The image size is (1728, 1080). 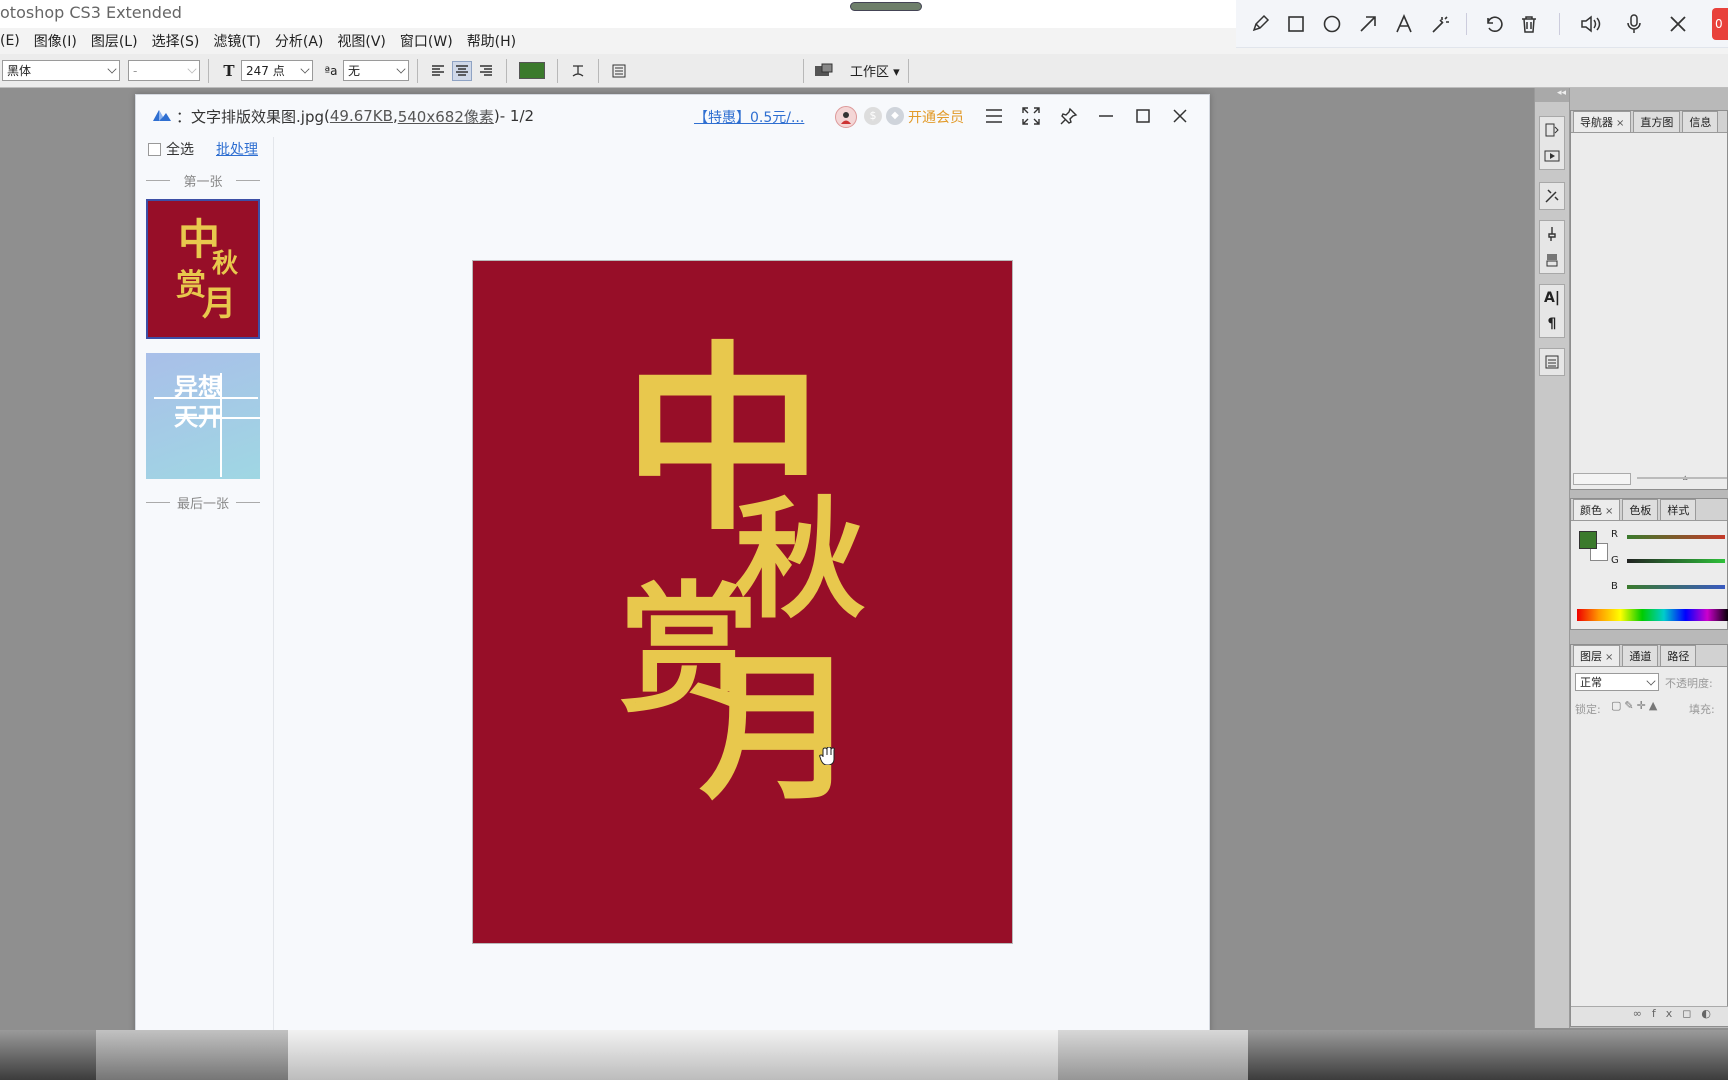 What do you see at coordinates (1529, 24) in the screenshot?
I see `trash-icon` at bounding box center [1529, 24].